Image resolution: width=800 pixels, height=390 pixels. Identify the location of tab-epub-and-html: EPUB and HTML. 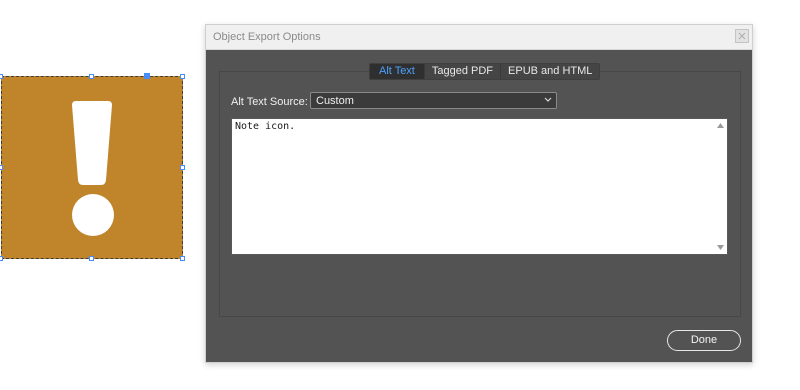
(549, 71).